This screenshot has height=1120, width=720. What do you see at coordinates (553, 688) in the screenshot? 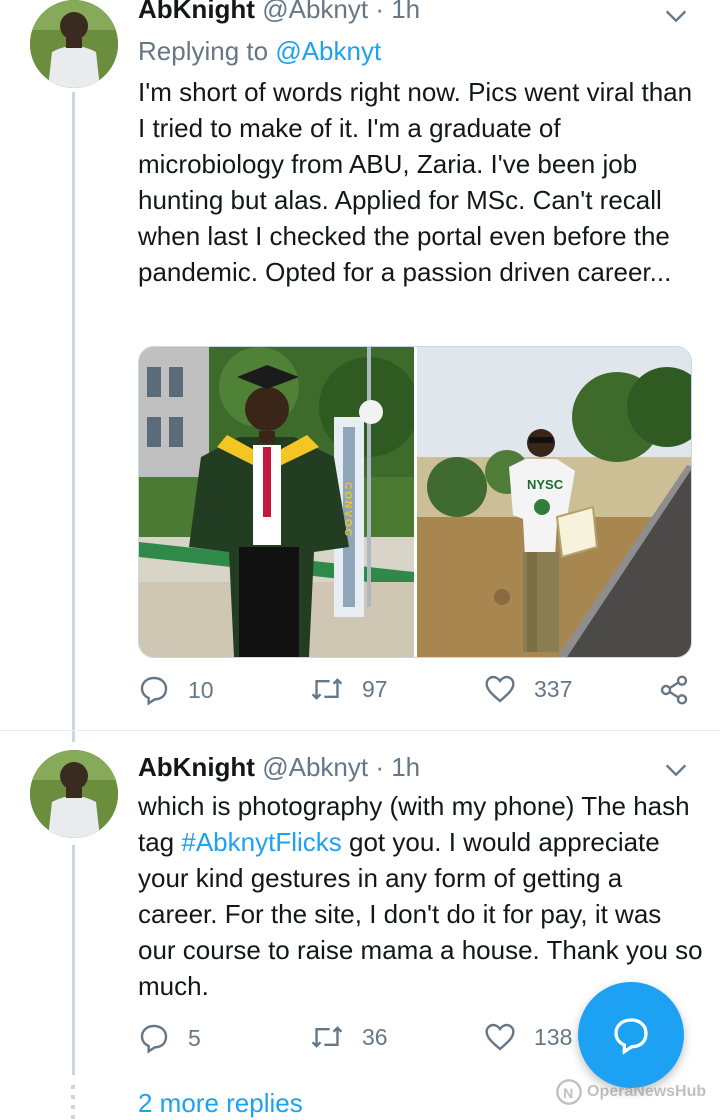
I see `like-count: 337` at bounding box center [553, 688].